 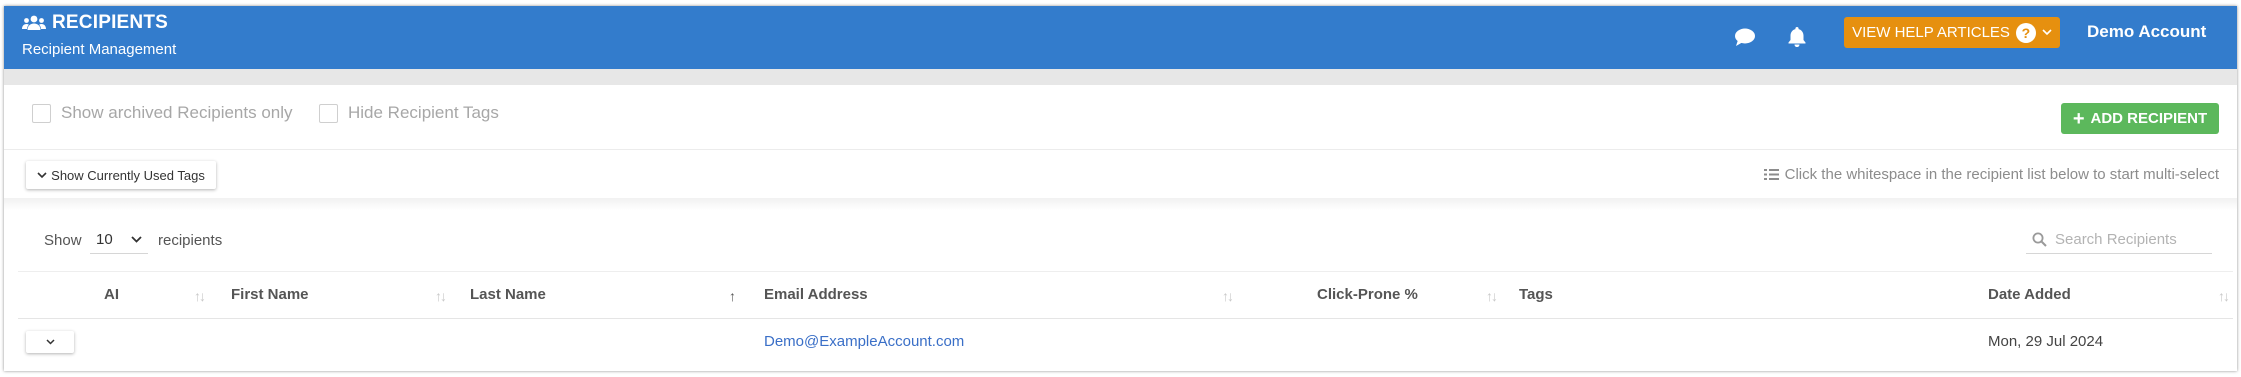 What do you see at coordinates (328, 113) in the screenshot?
I see `hide-tags-checkbox` at bounding box center [328, 113].